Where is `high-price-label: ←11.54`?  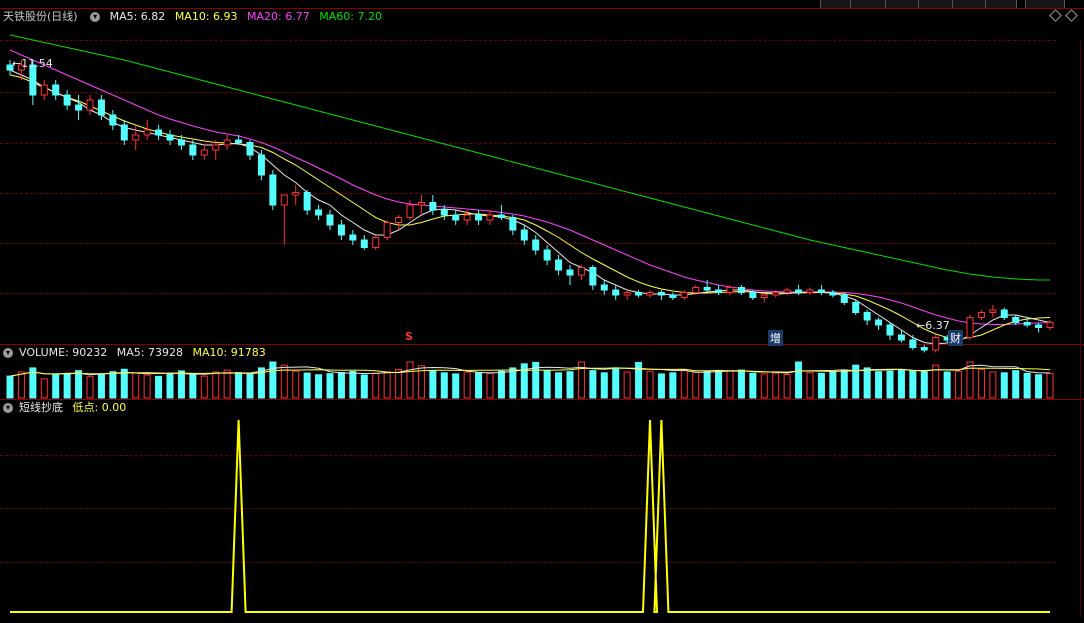 high-price-label: ←11.54 is located at coordinates (32, 63).